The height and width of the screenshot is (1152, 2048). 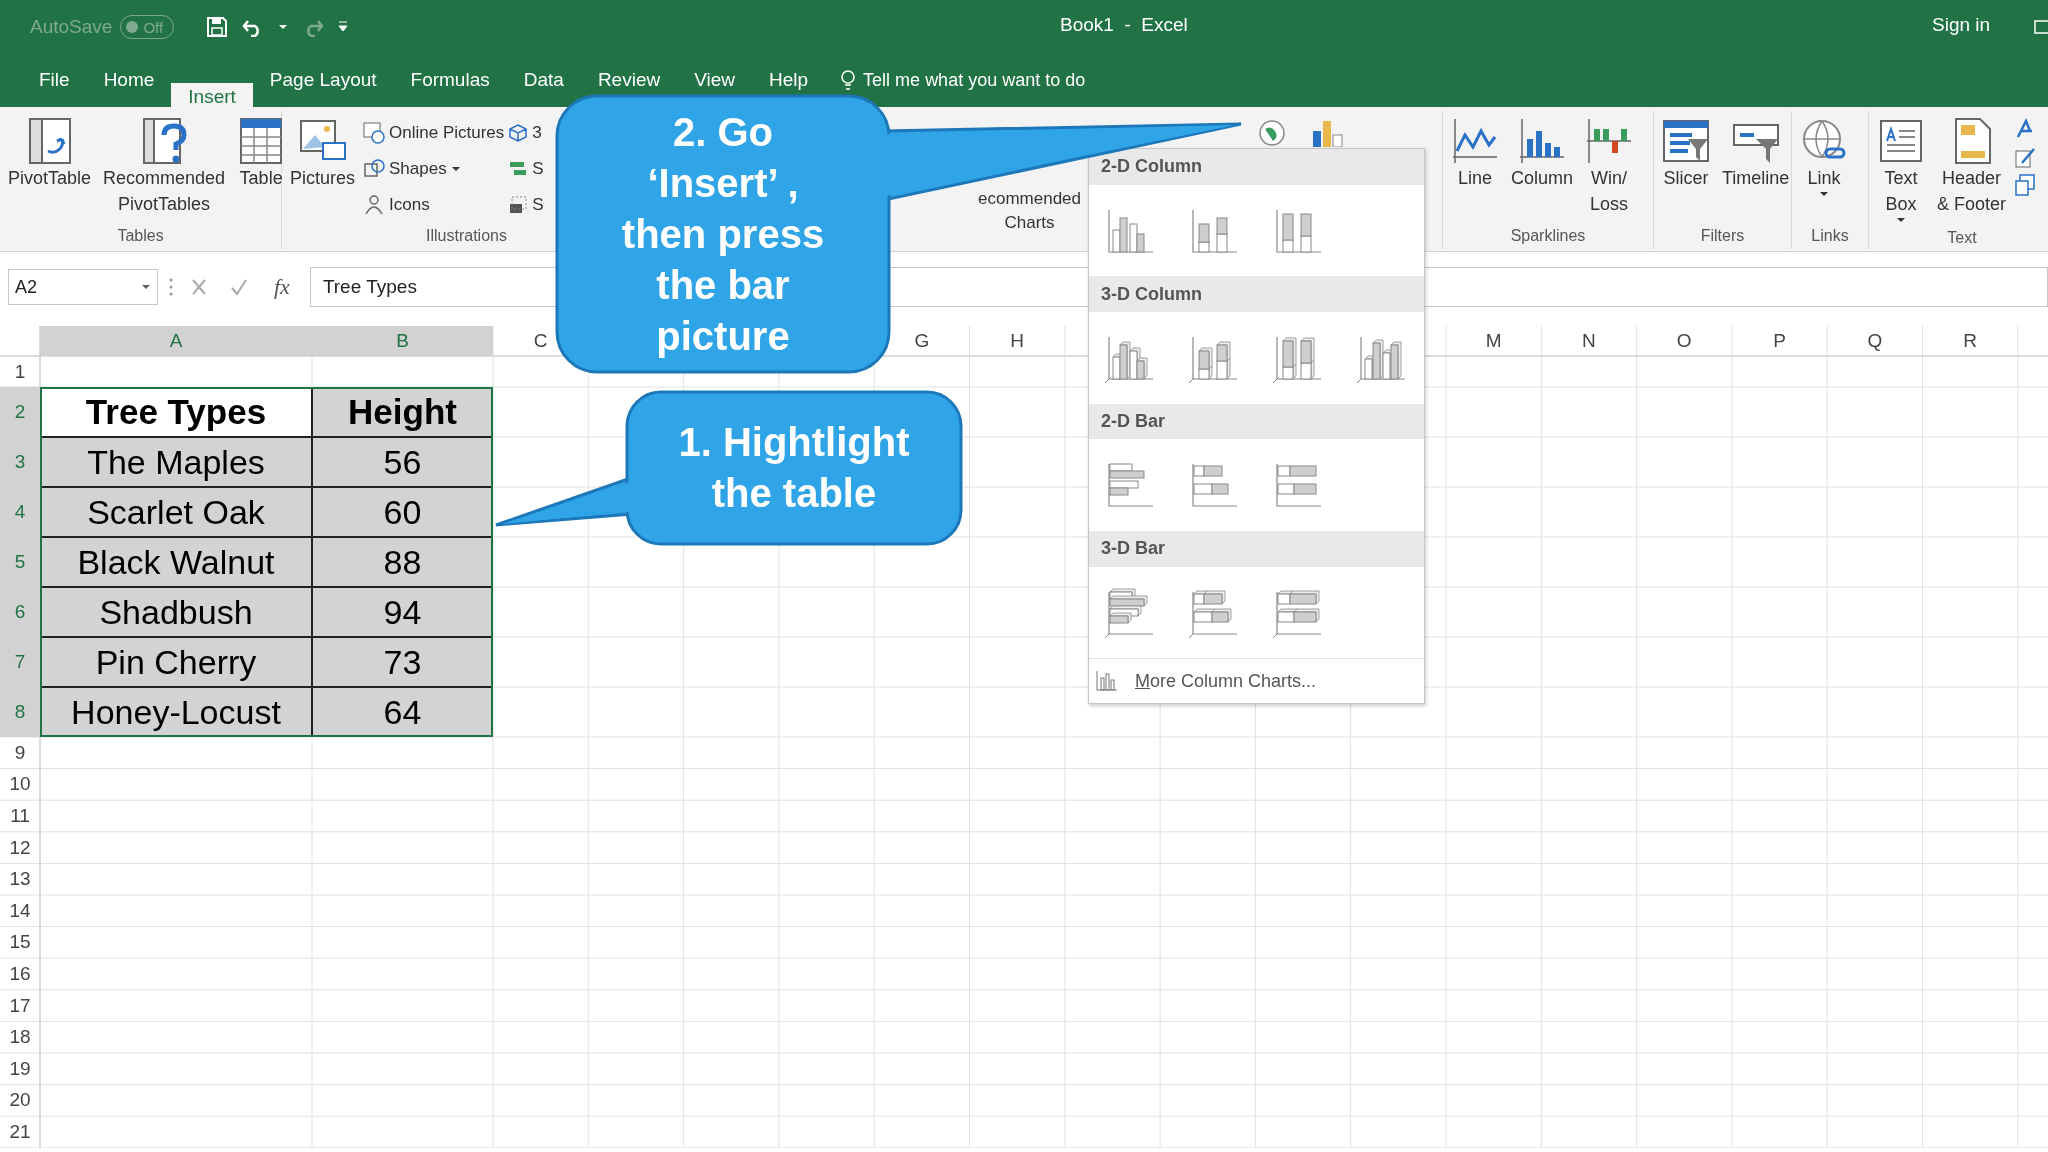 I want to click on name-box: A2, so click(x=83, y=287).